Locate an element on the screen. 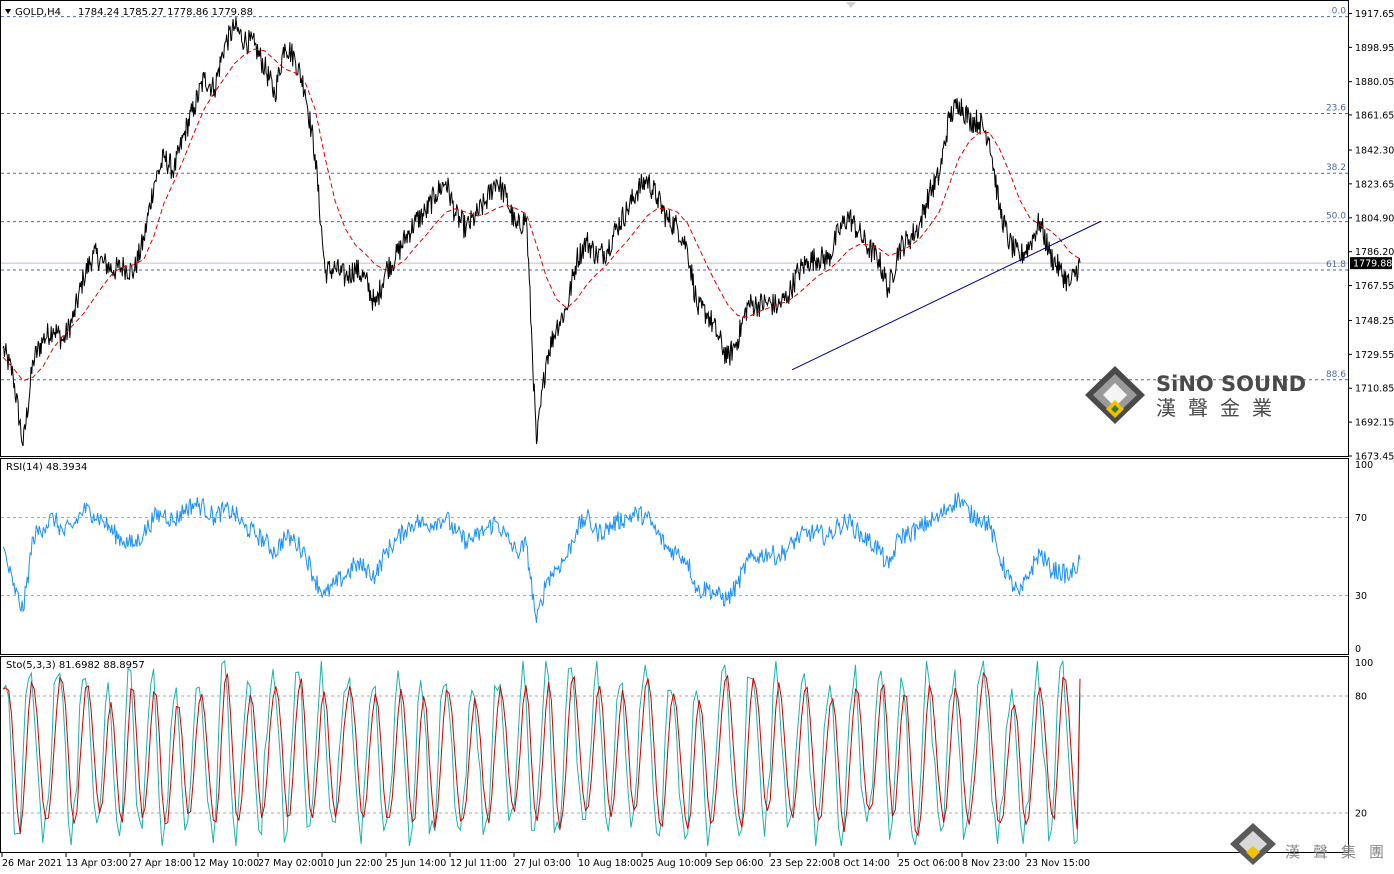  logo-name: SiNO SOUND is located at coordinates (1231, 384).